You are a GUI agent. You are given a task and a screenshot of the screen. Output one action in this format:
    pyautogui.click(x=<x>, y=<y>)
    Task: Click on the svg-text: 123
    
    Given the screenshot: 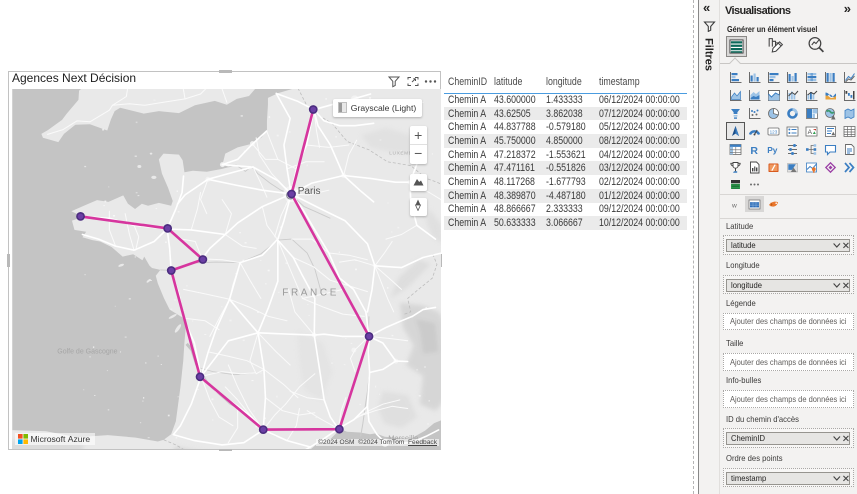 What is the action you would take?
    pyautogui.click(x=773, y=131)
    